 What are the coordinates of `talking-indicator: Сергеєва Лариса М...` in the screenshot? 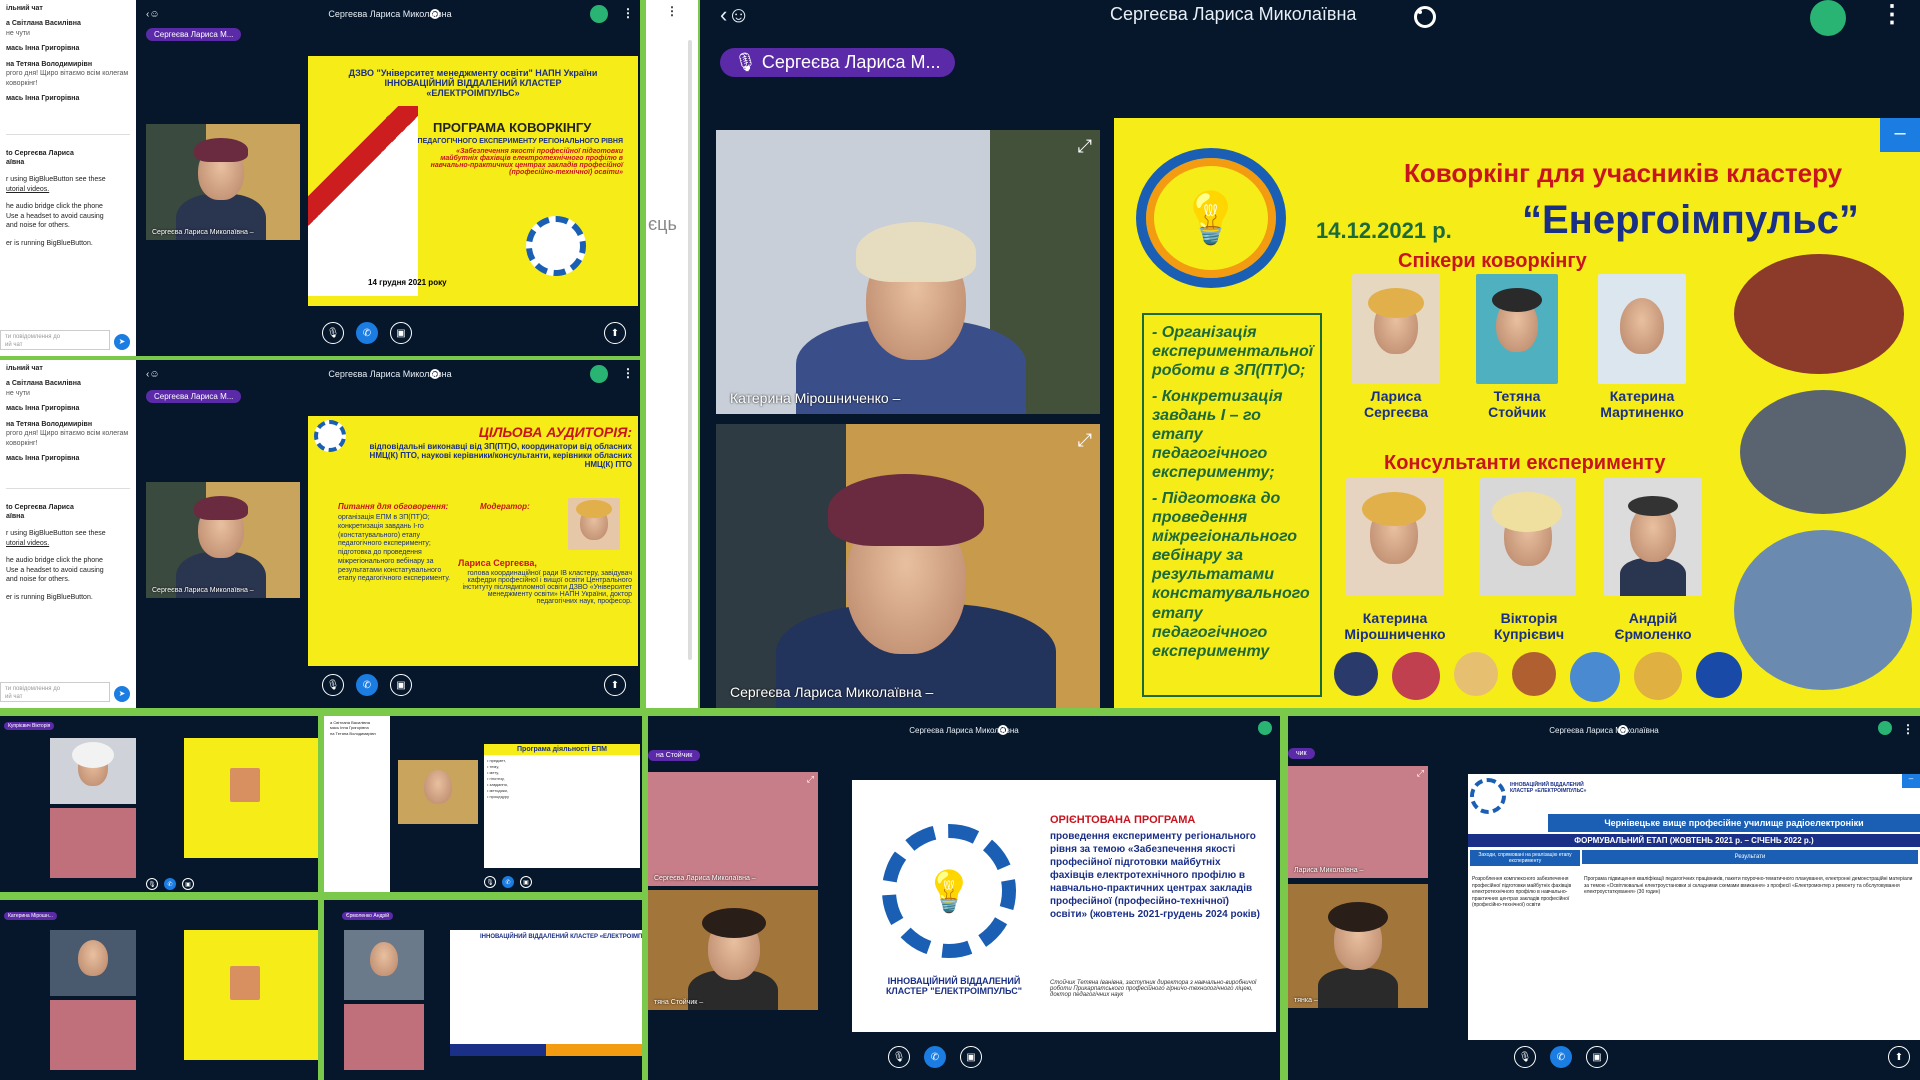 It's located at (194, 34).